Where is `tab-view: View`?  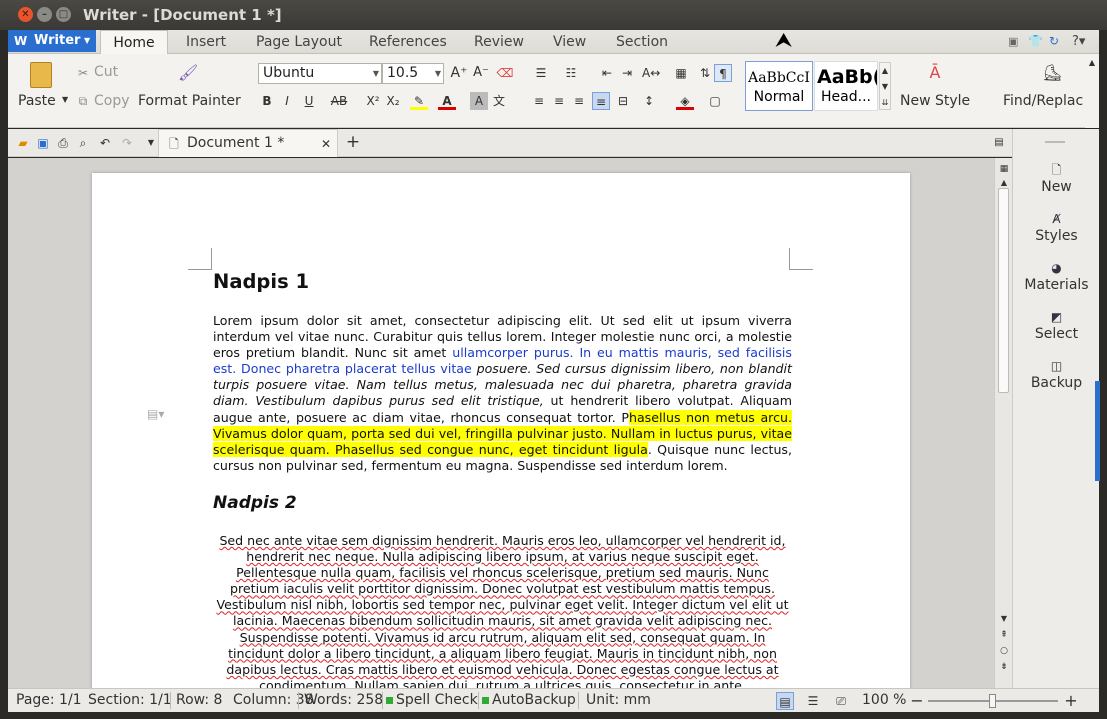 tab-view: View is located at coordinates (569, 42).